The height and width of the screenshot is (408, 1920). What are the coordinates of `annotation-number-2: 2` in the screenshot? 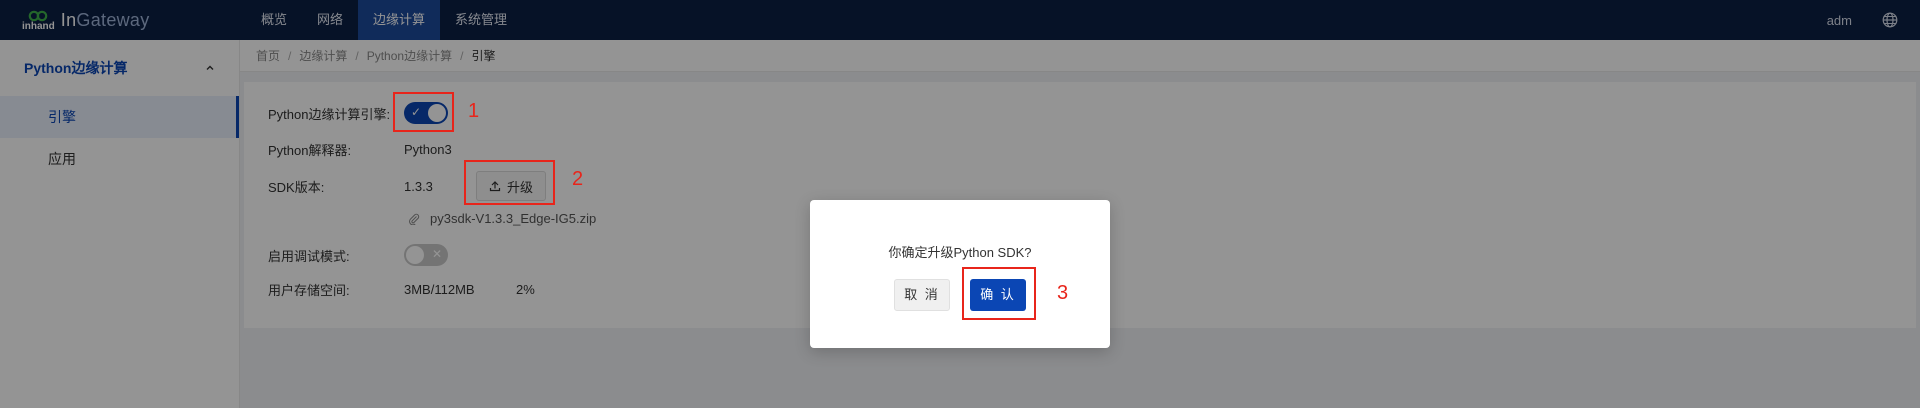 It's located at (578, 179).